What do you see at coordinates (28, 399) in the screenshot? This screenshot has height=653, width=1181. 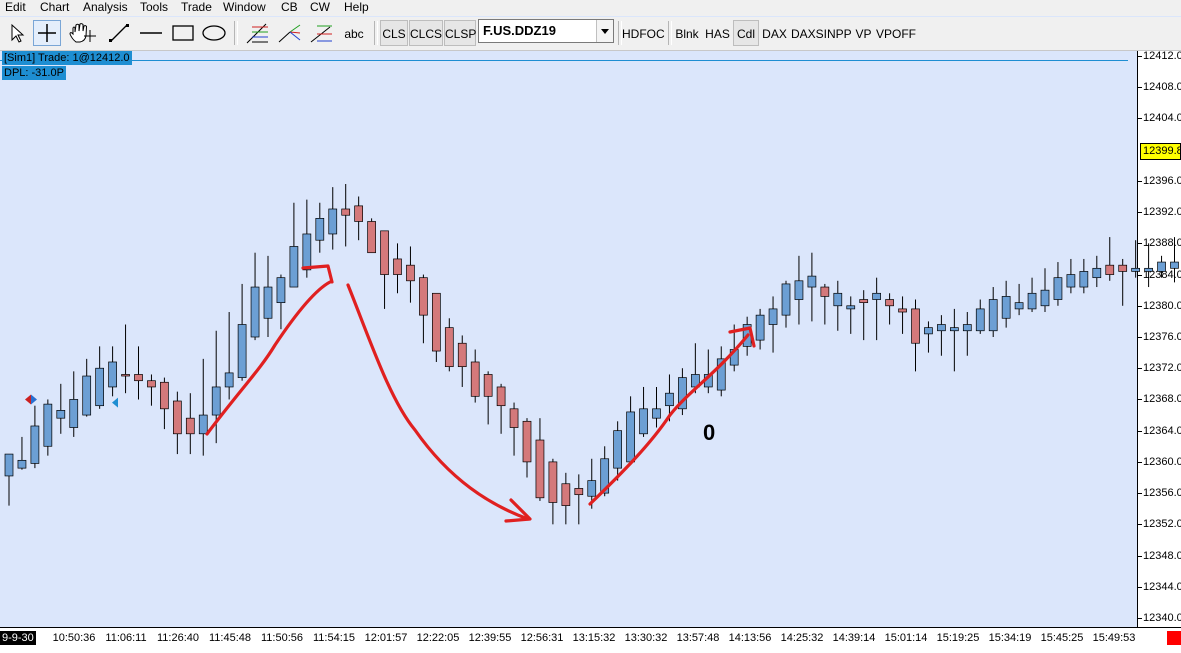 I see `sell-marker` at bounding box center [28, 399].